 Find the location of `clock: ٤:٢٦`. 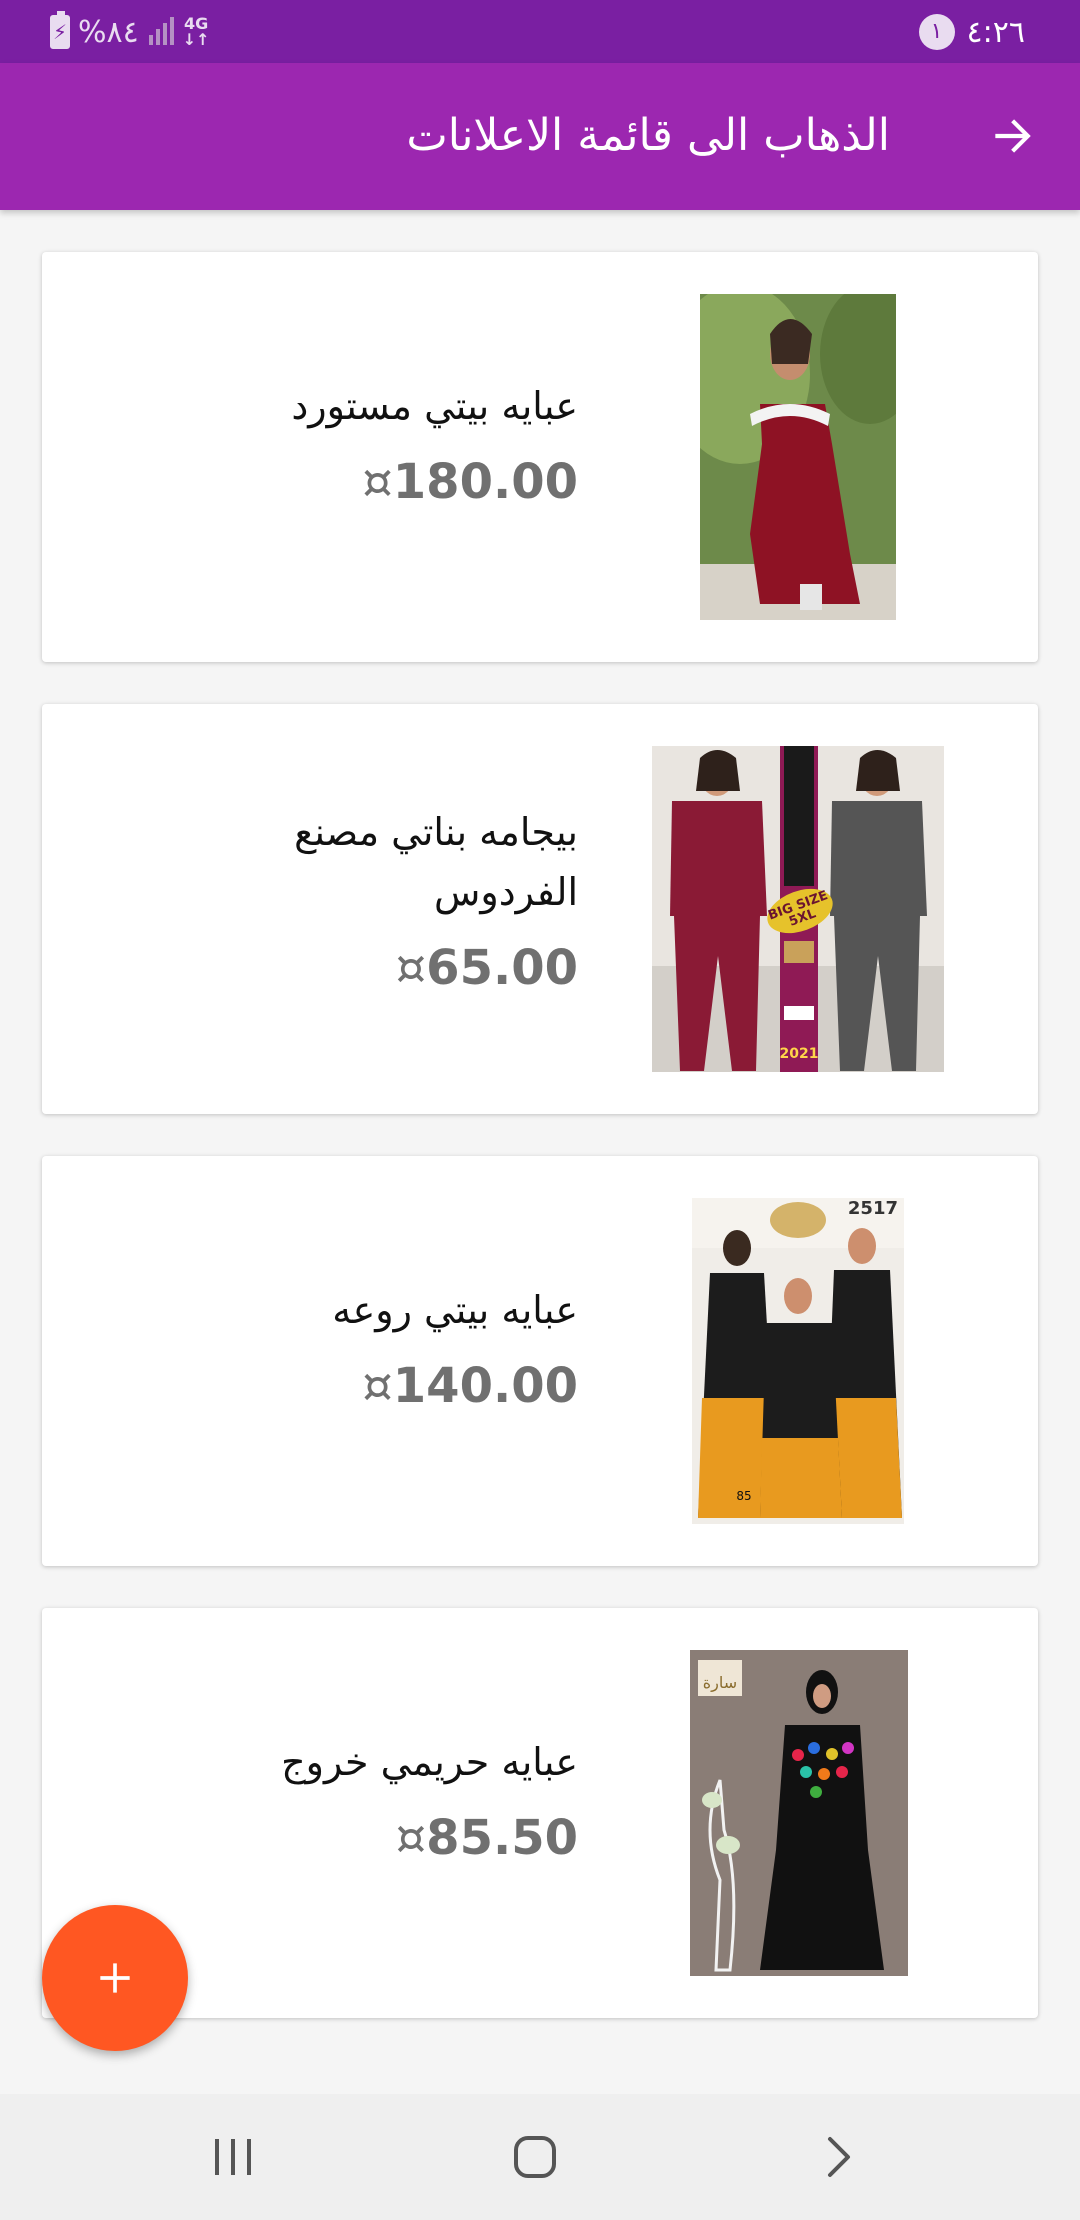

clock: ٤:٢٦ is located at coordinates (995, 32).